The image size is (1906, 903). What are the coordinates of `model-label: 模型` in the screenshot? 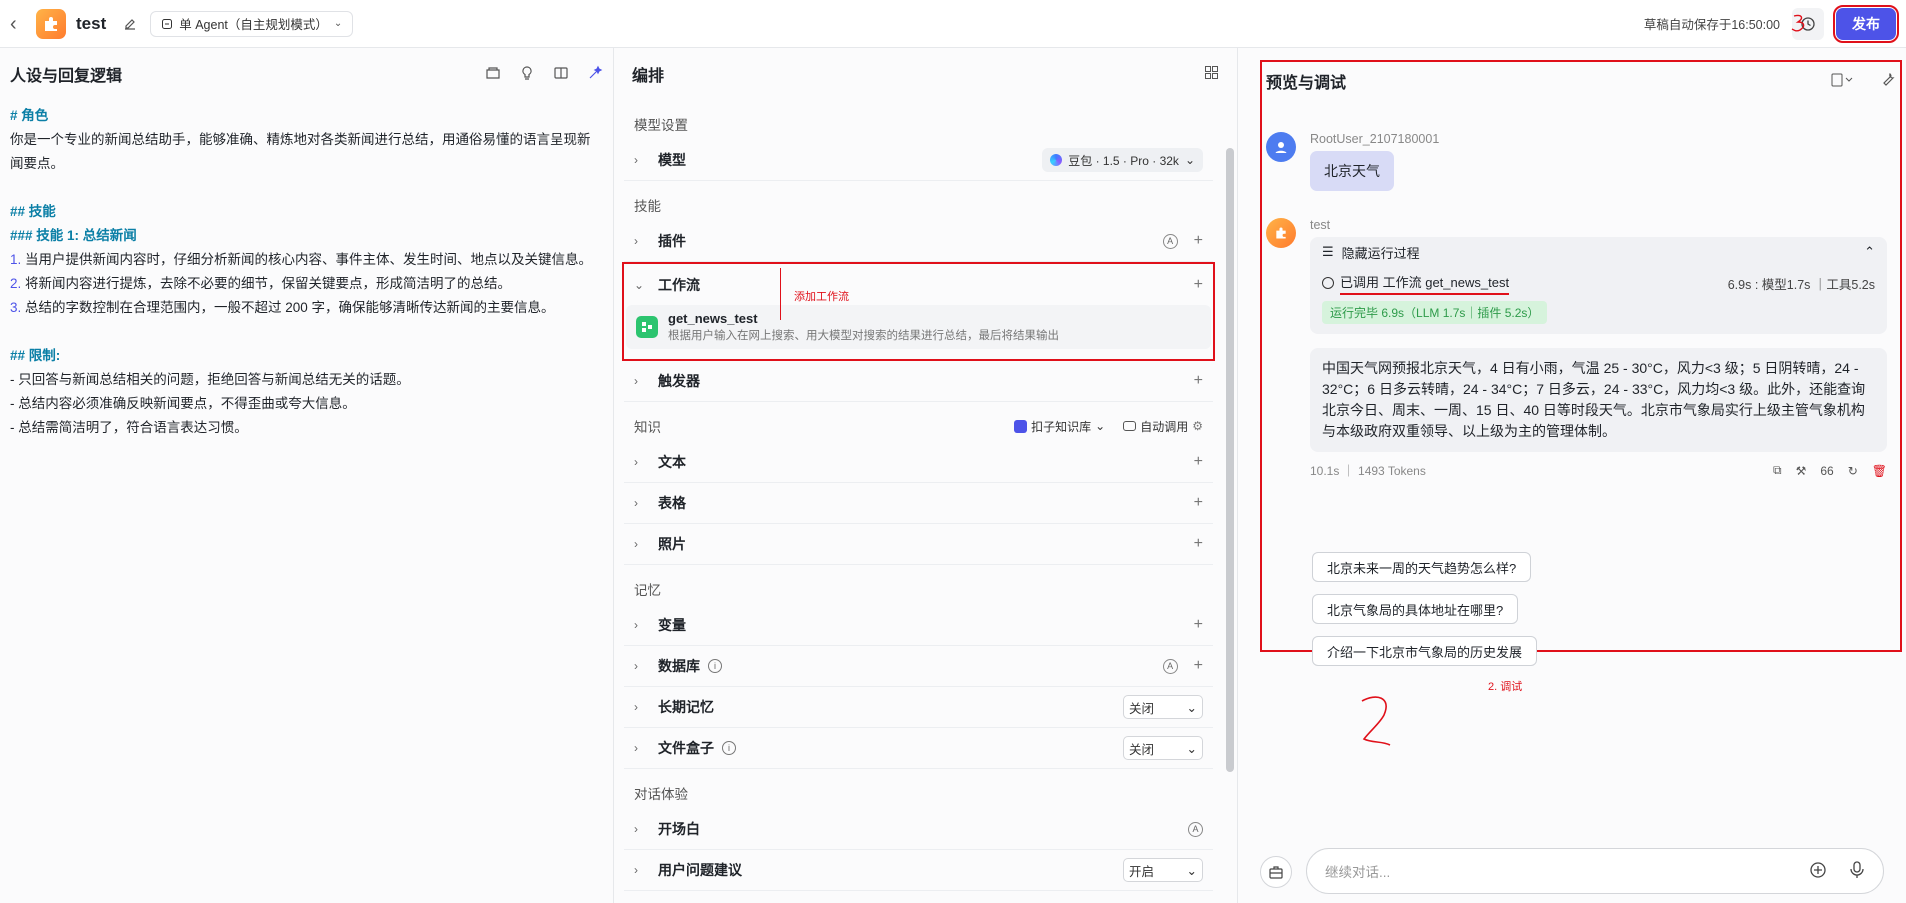 It's located at (672, 160).